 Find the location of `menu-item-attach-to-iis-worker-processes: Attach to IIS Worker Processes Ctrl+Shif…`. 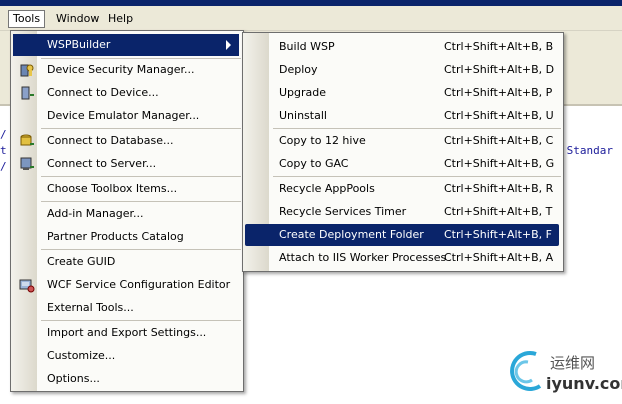

menu-item-attach-to-iis-worker-processes: Attach to IIS Worker Processes Ctrl+Shif… is located at coordinates (402, 258).